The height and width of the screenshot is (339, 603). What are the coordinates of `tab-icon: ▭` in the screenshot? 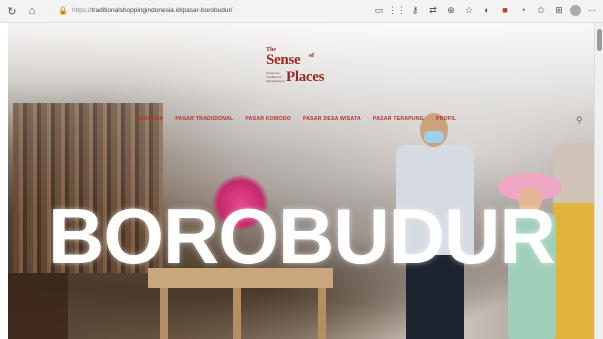 It's located at (379, 10).